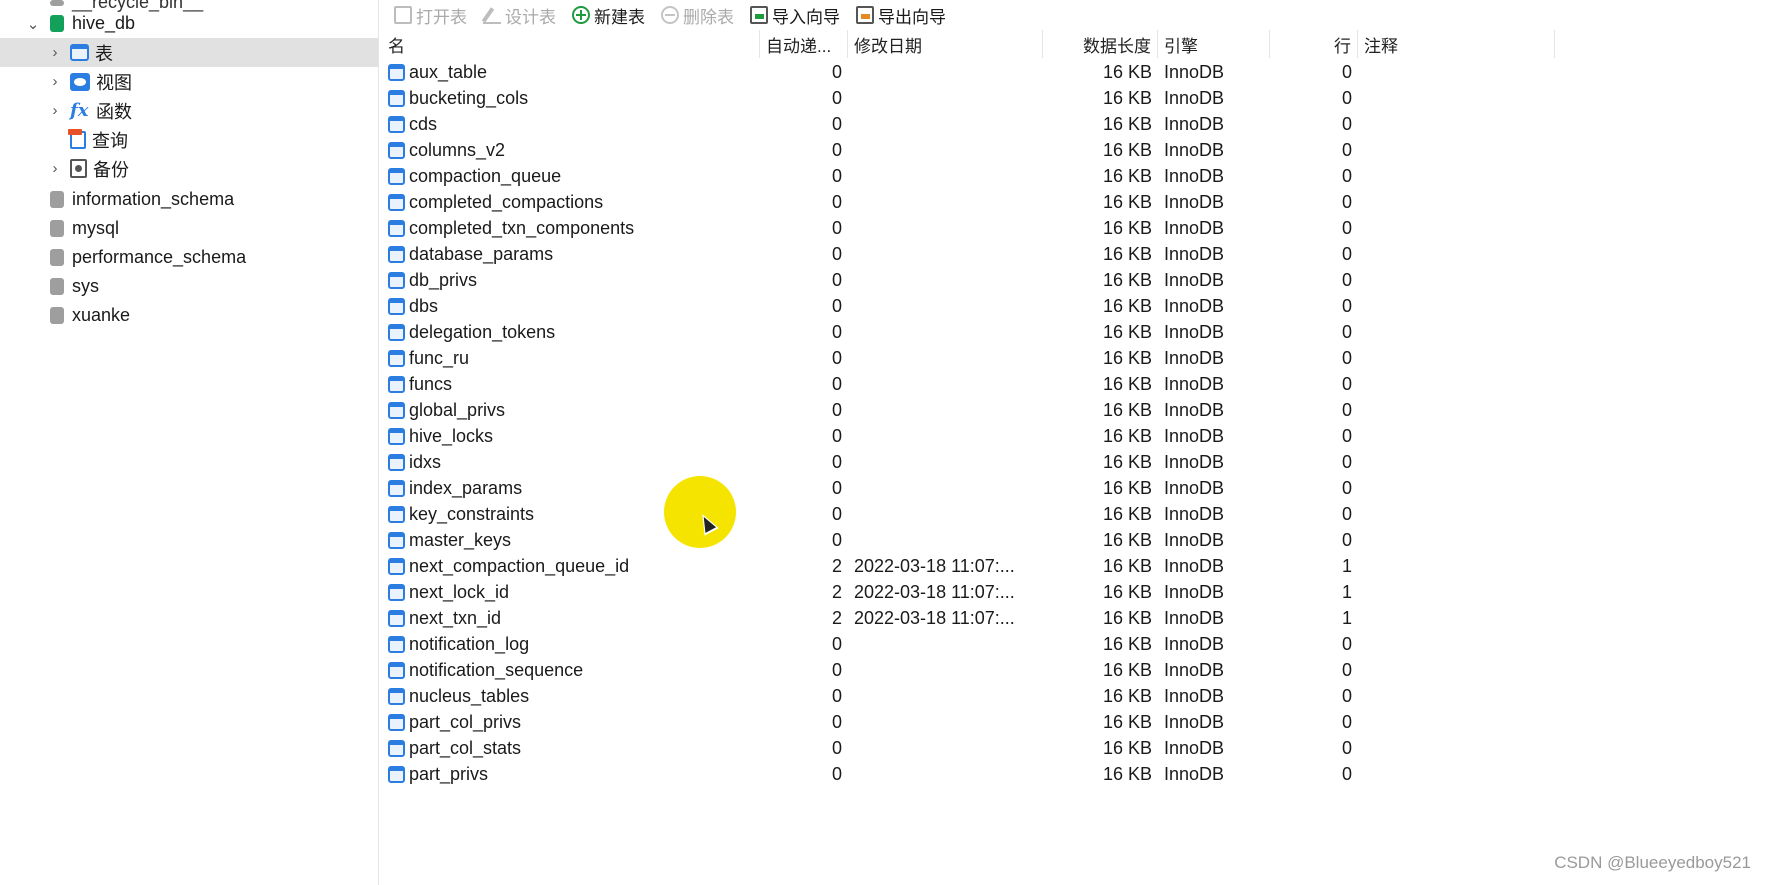  I want to click on new-table-button: 新建表, so click(608, 15).